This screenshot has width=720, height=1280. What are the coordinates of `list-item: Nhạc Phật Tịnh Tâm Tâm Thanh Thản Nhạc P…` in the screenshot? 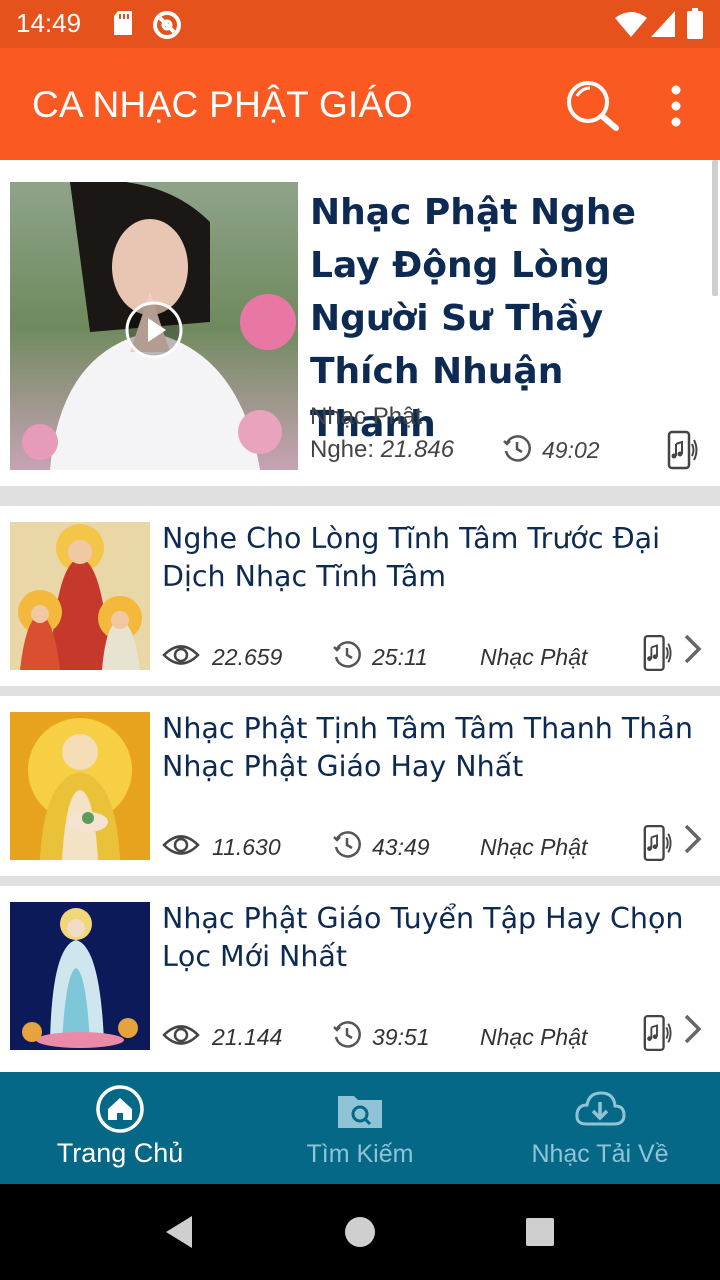 It's located at (360, 784).